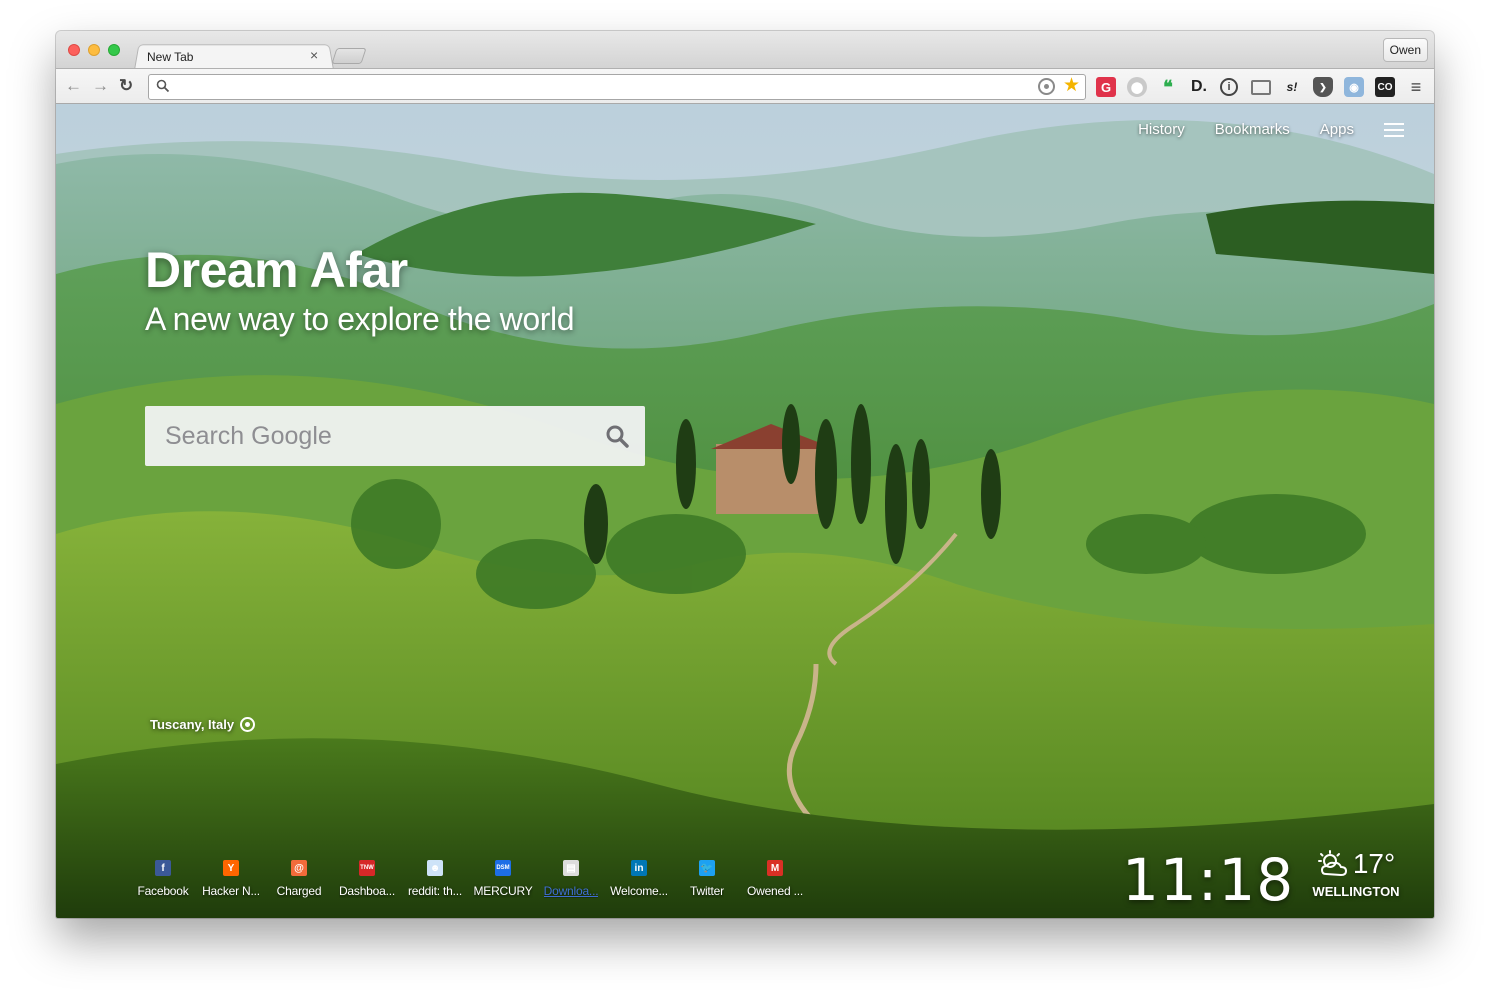 This screenshot has width=1490, height=998. I want to click on shortcut-label: Charged, so click(299, 891).